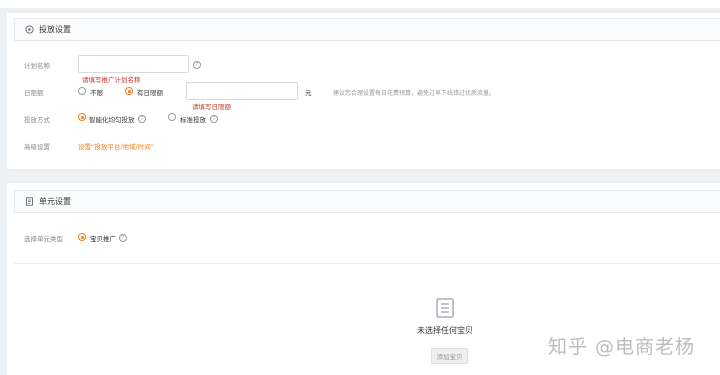 Image resolution: width=720 pixels, height=375 pixels. Describe the element at coordinates (445, 308) in the screenshot. I see `list-document-icon` at that location.